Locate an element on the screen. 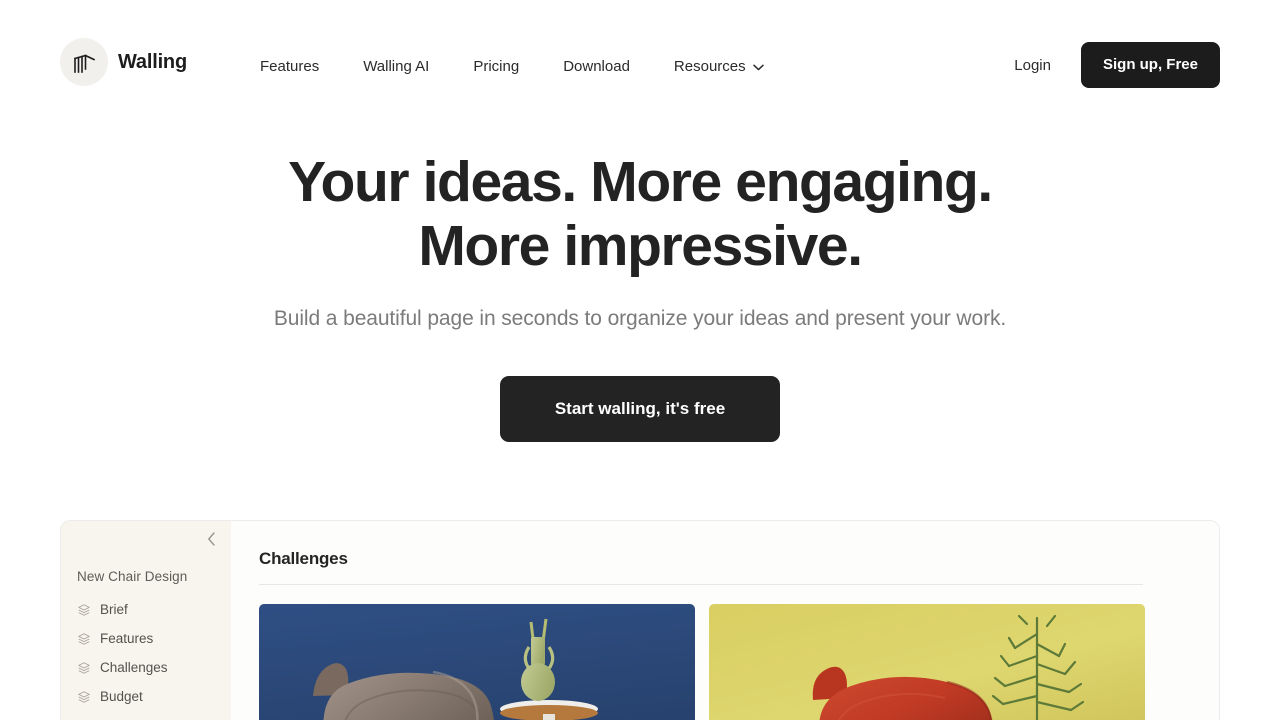  login-link: Login is located at coordinates (1032, 65).